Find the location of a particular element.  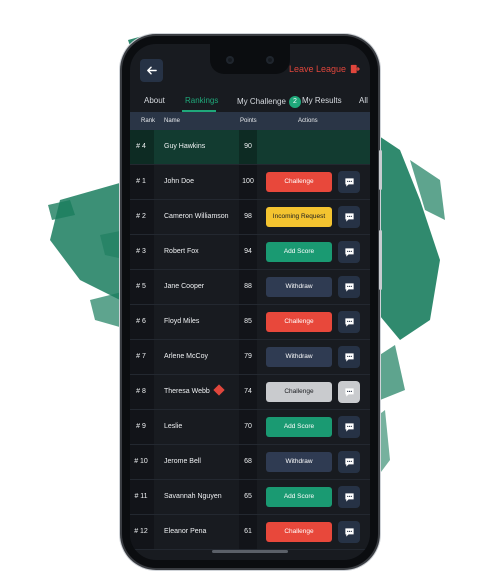

leave-league-label: Leave League is located at coordinates (317, 69).